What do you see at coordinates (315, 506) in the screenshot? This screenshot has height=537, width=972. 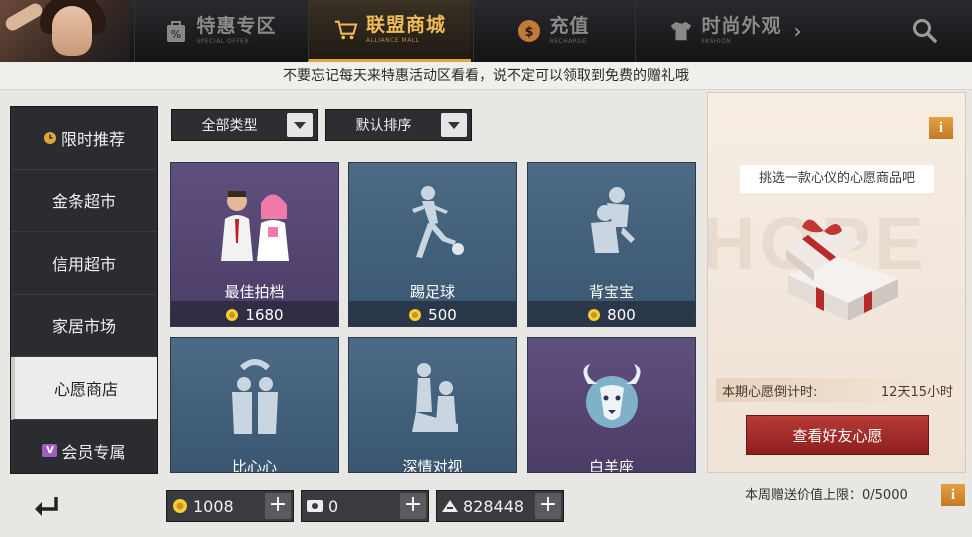 I see `ticket-icon` at bounding box center [315, 506].